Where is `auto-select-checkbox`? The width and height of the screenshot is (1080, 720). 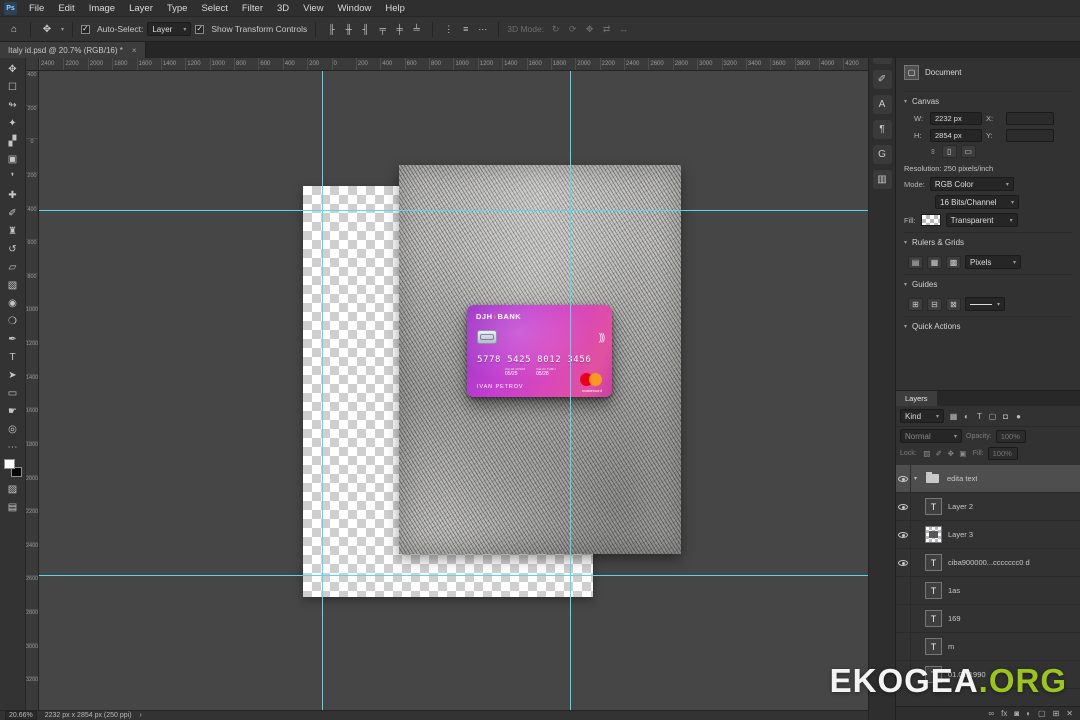
auto-select-checkbox is located at coordinates (86, 29).